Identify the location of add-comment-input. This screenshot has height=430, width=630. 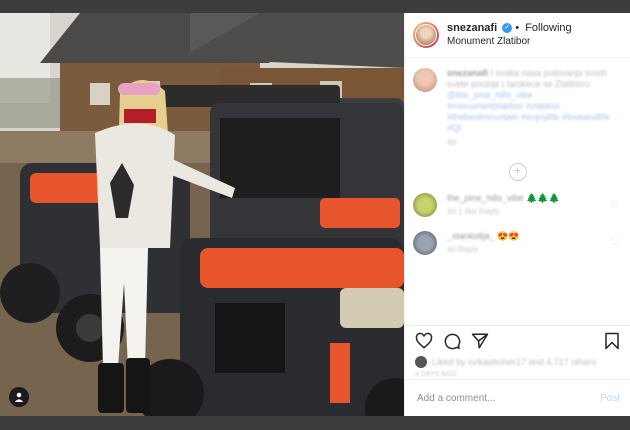
(507, 398).